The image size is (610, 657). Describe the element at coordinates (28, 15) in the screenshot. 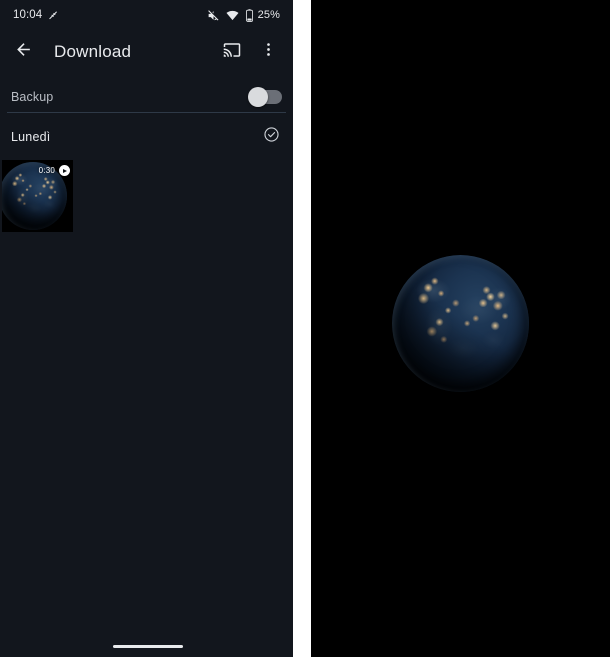

I see `status-clock: 10:04` at that location.